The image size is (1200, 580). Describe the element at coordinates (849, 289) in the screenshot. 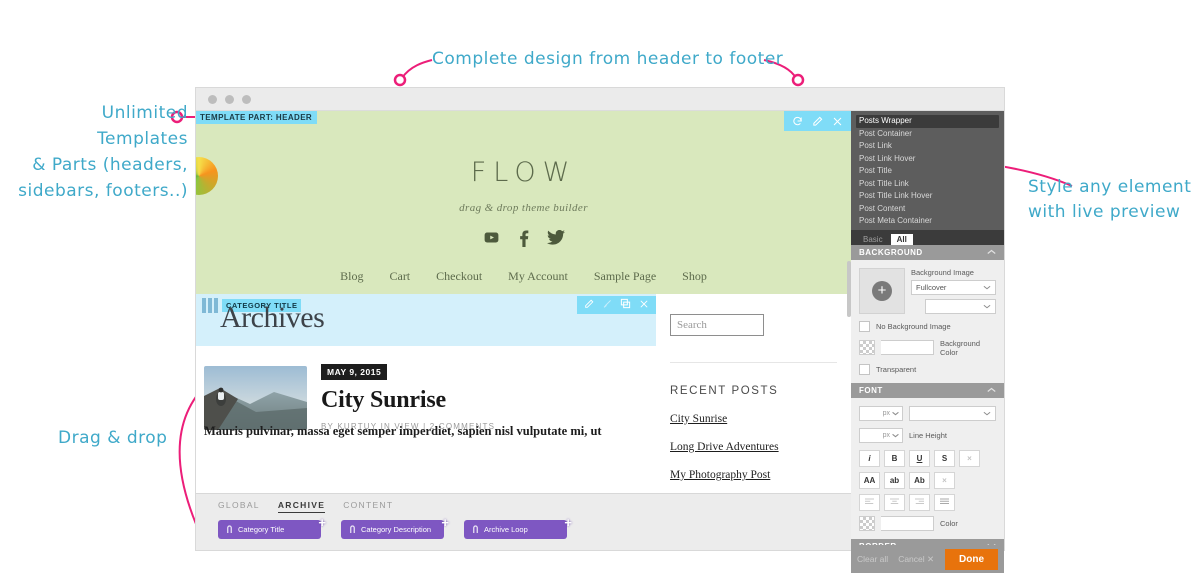

I see `panel-scrollbar` at that location.